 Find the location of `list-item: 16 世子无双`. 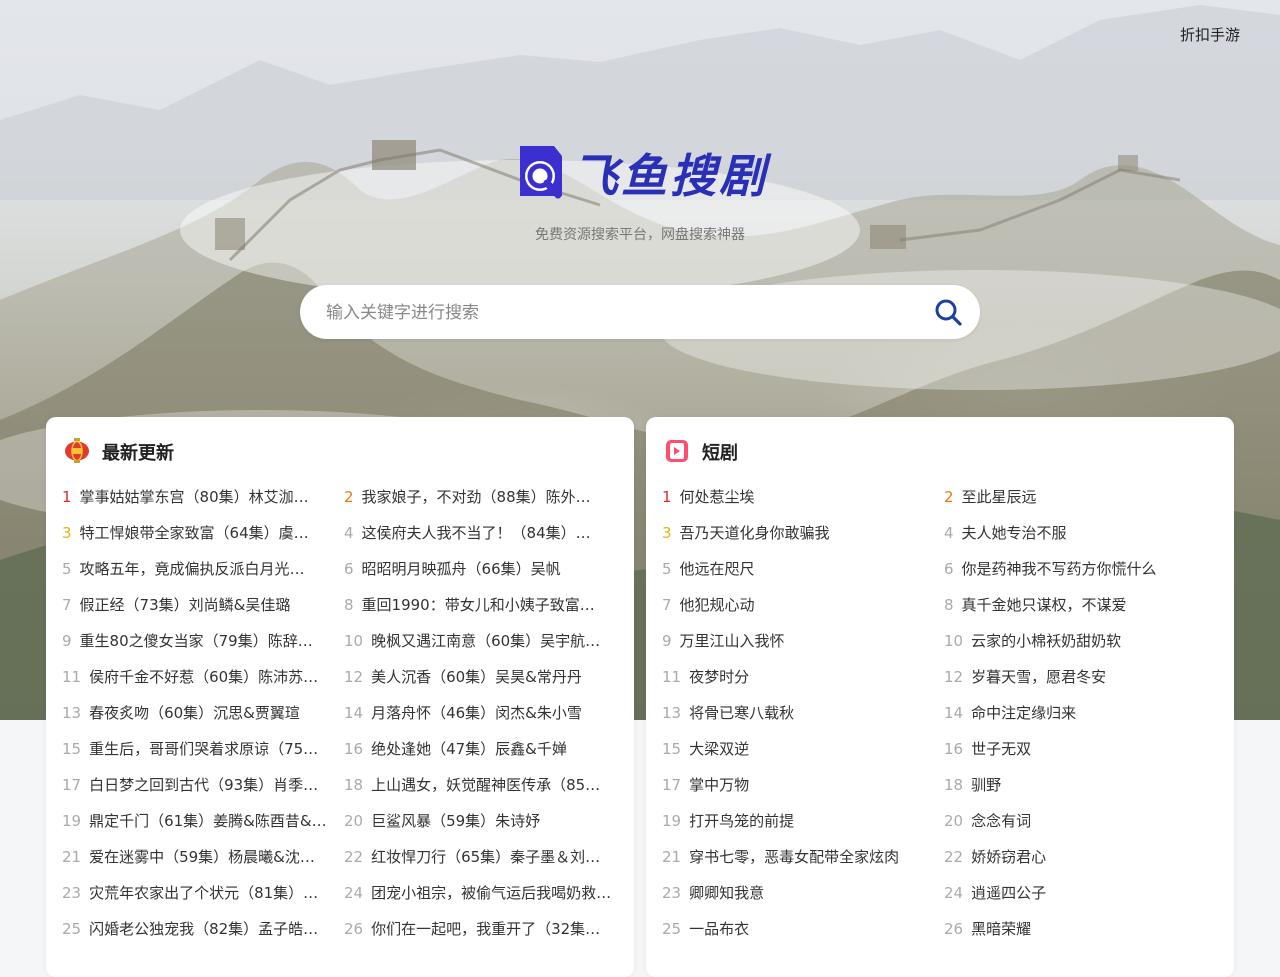

list-item: 16 世子无双 is located at coordinates (1079, 749).